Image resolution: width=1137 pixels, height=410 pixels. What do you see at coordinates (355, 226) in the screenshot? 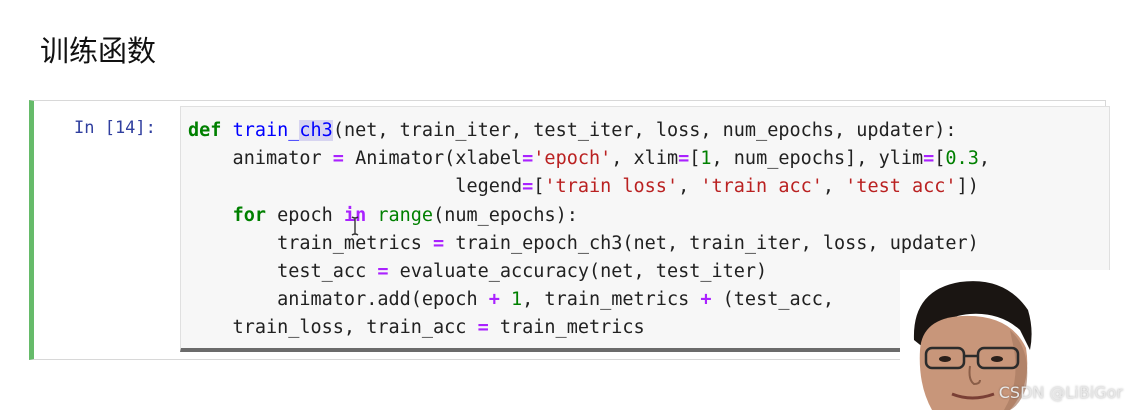
I see `text-cursor-icon` at bounding box center [355, 226].